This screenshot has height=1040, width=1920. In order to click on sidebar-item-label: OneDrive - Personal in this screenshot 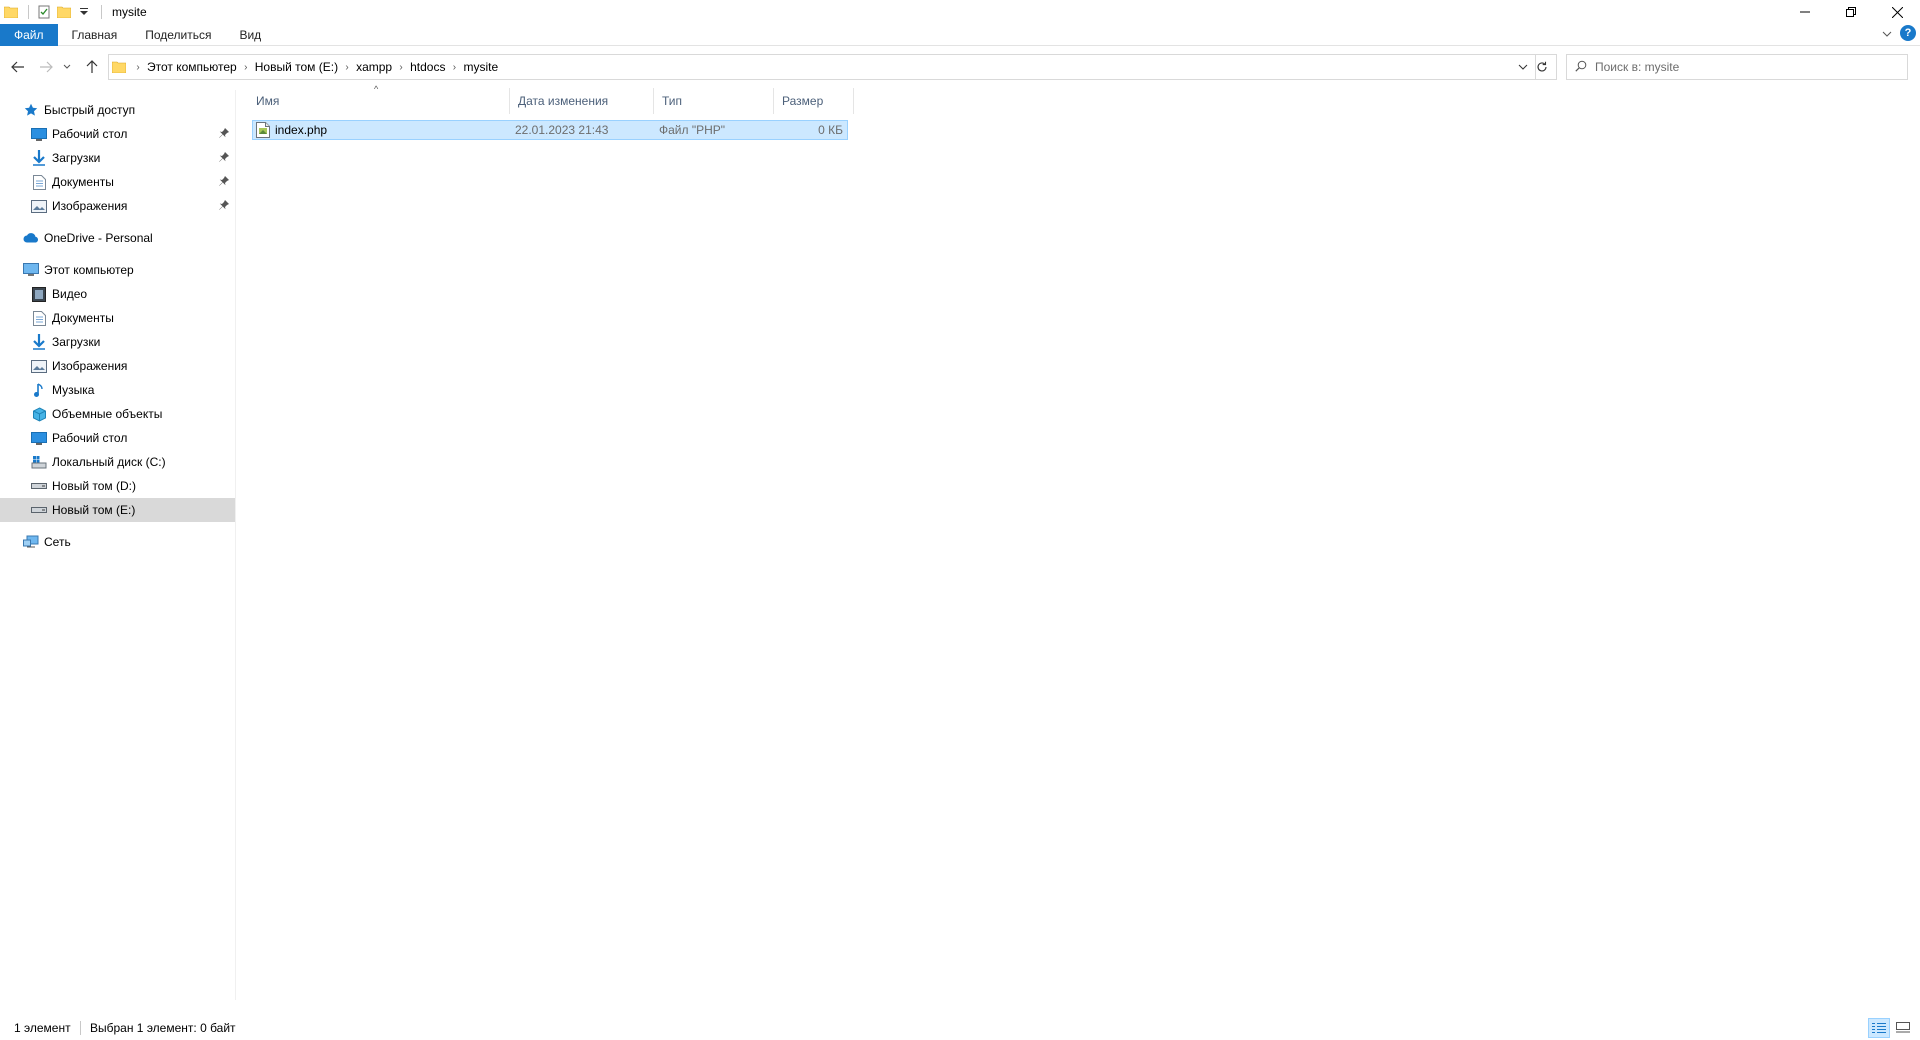, I will do `click(98, 238)`.